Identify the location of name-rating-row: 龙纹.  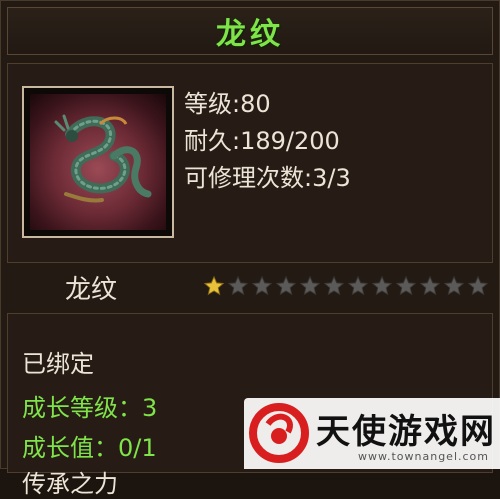
(250, 287).